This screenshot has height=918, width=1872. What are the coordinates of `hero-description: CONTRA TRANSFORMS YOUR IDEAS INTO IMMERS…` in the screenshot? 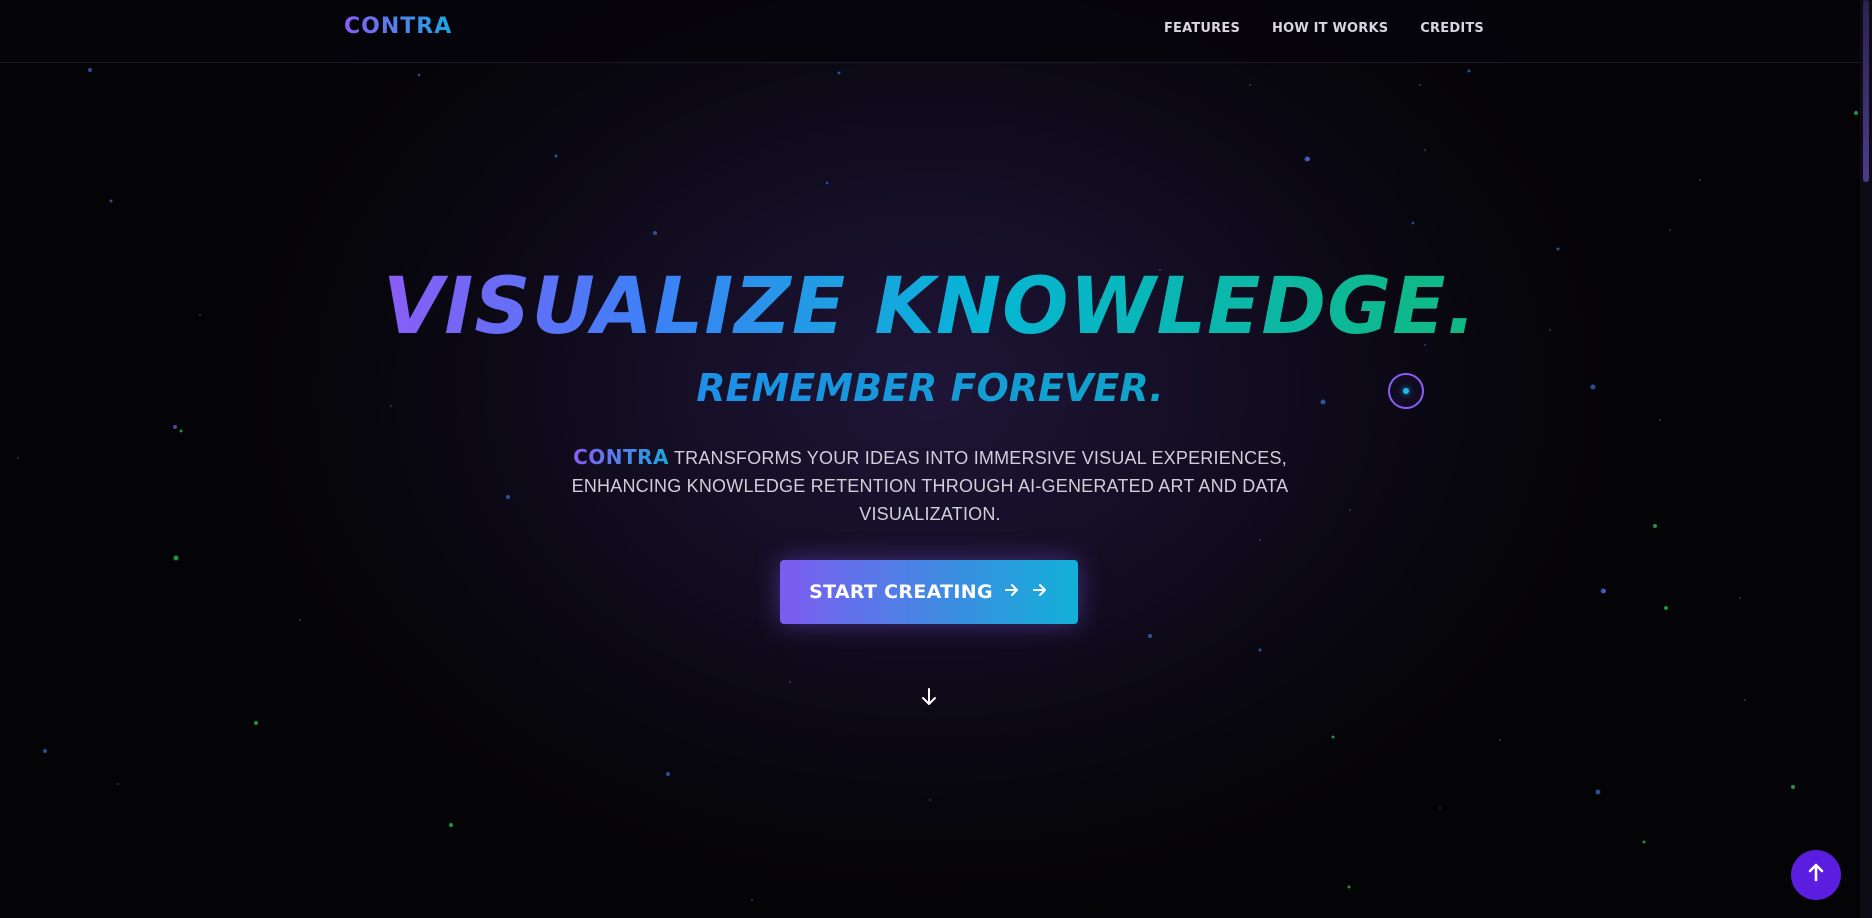 It's located at (930, 485).